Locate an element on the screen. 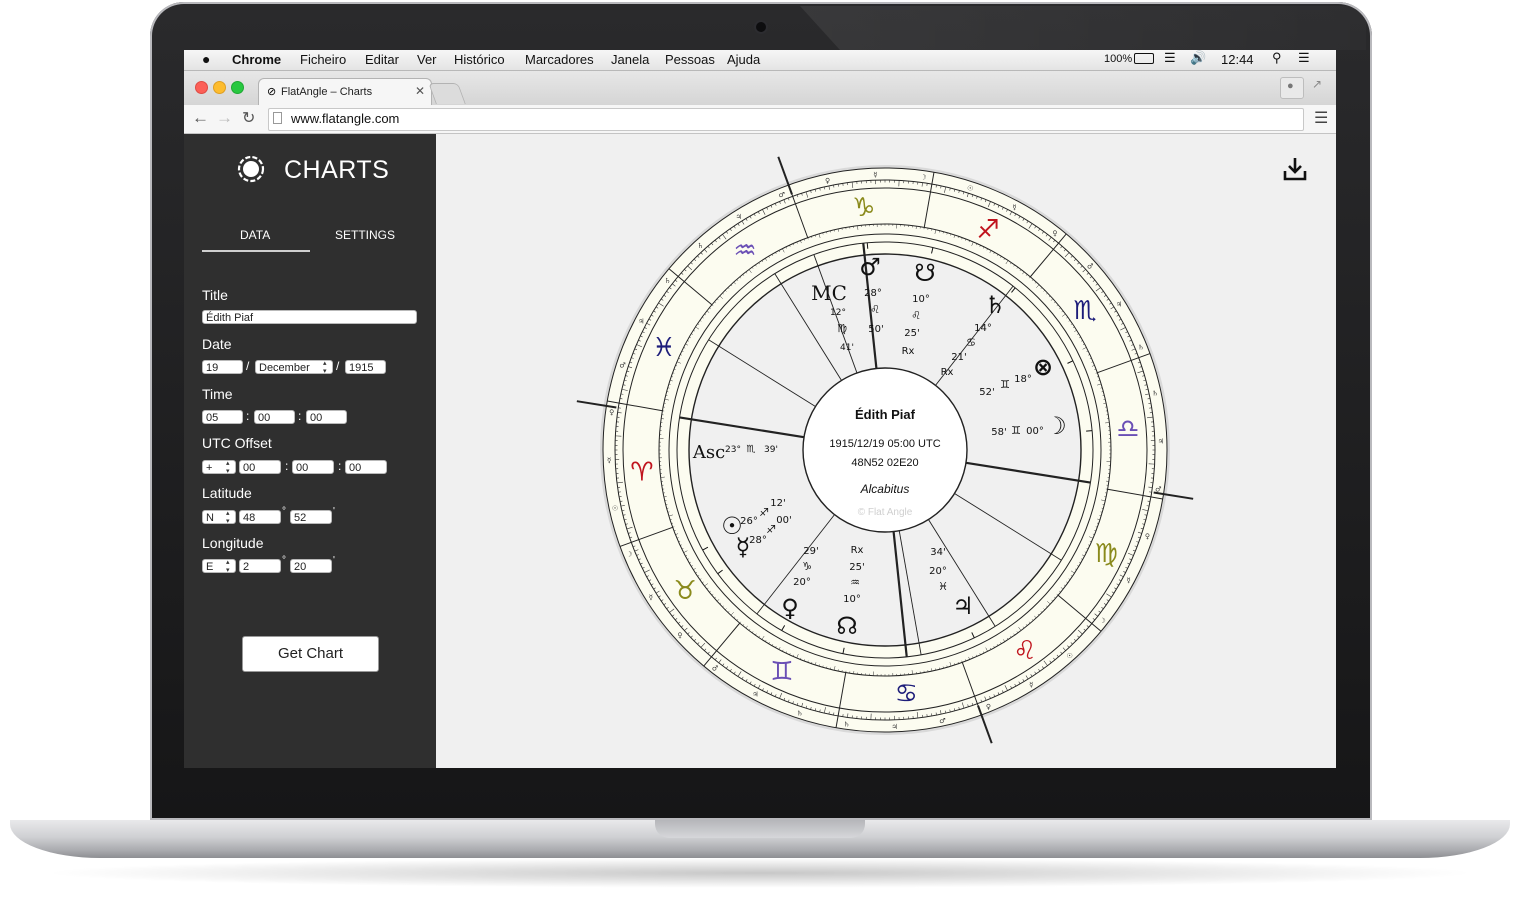  second-input: 00 is located at coordinates (326, 417).